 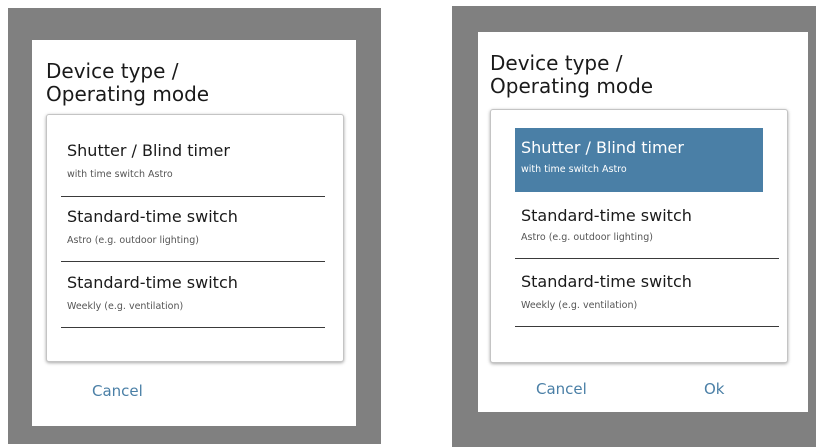 What do you see at coordinates (714, 389) in the screenshot?
I see `ok-button: Ok` at bounding box center [714, 389].